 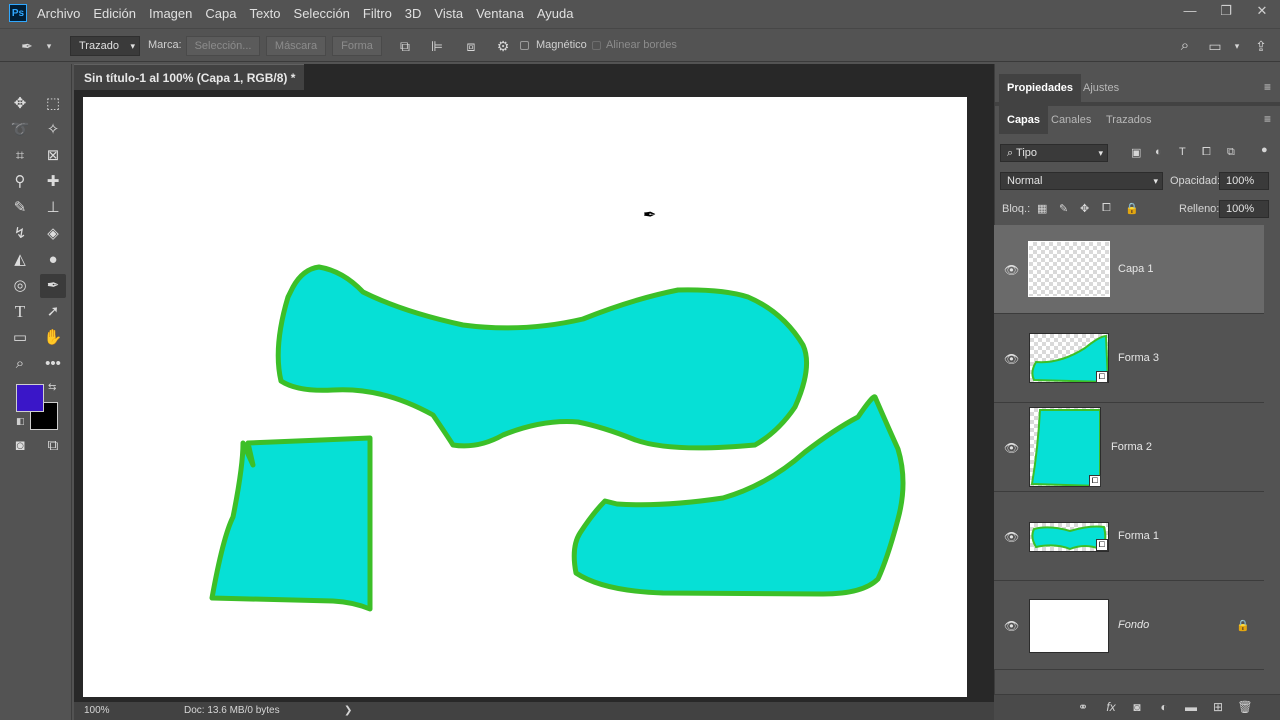 What do you see at coordinates (20, 338) in the screenshot?
I see `rectangle-tool-icon: ▭` at bounding box center [20, 338].